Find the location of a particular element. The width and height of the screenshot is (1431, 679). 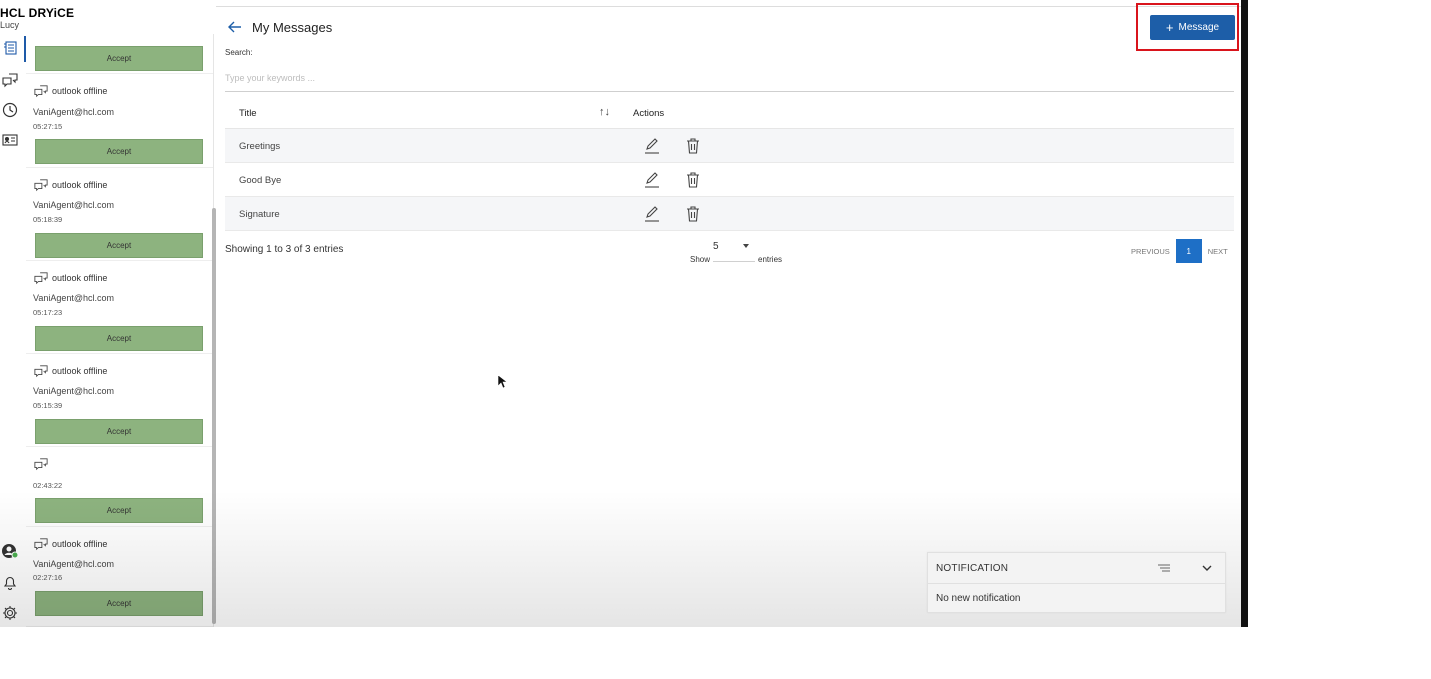

notification-title: NOTIFICATION is located at coordinates (972, 568).